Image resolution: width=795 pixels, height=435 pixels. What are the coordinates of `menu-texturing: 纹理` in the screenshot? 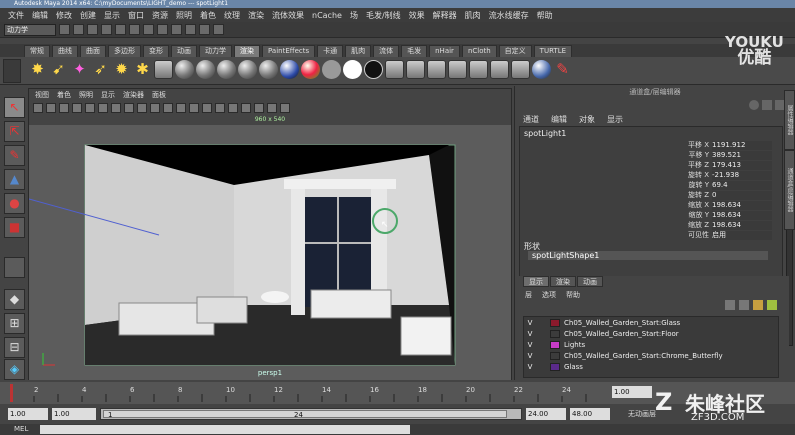 It's located at (232, 15).